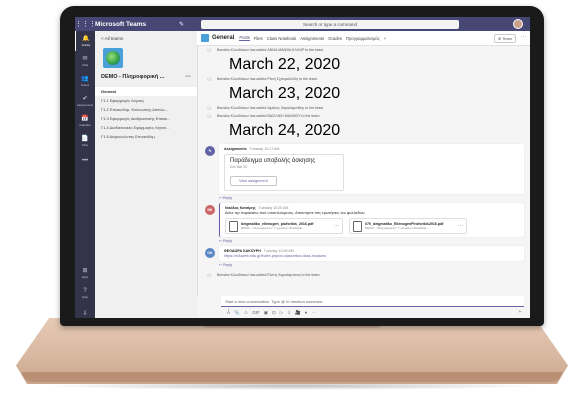 The width and height of the screenshot is (584, 397). Describe the element at coordinates (258, 38) in the screenshot. I see `tab-files: Files` at that location.